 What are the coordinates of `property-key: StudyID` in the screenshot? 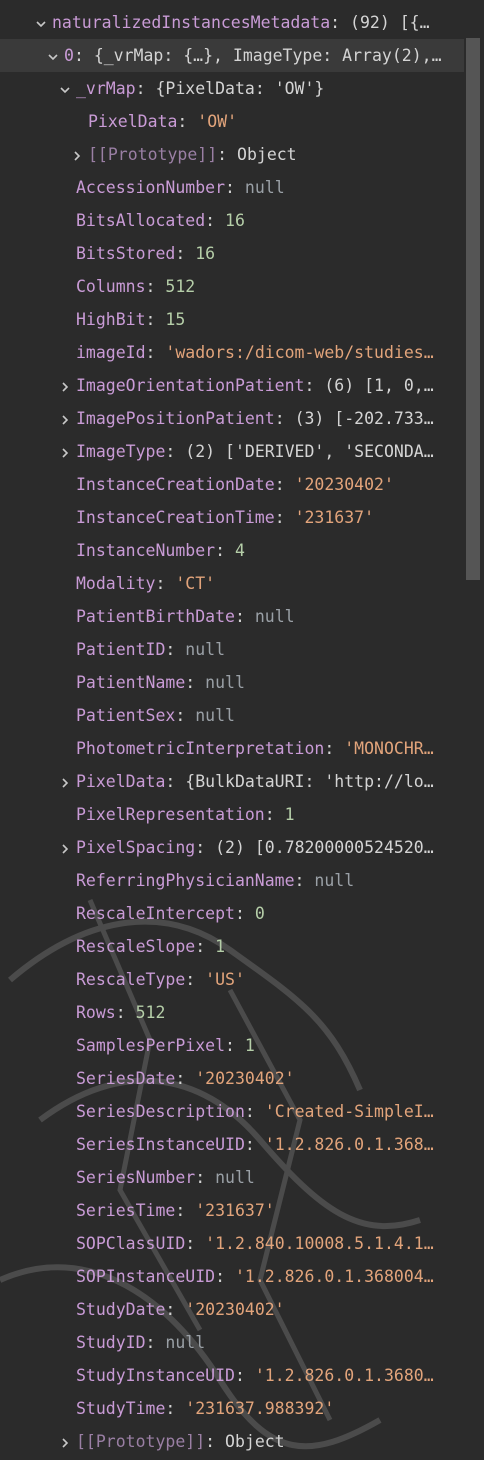 It's located at (111, 1342).